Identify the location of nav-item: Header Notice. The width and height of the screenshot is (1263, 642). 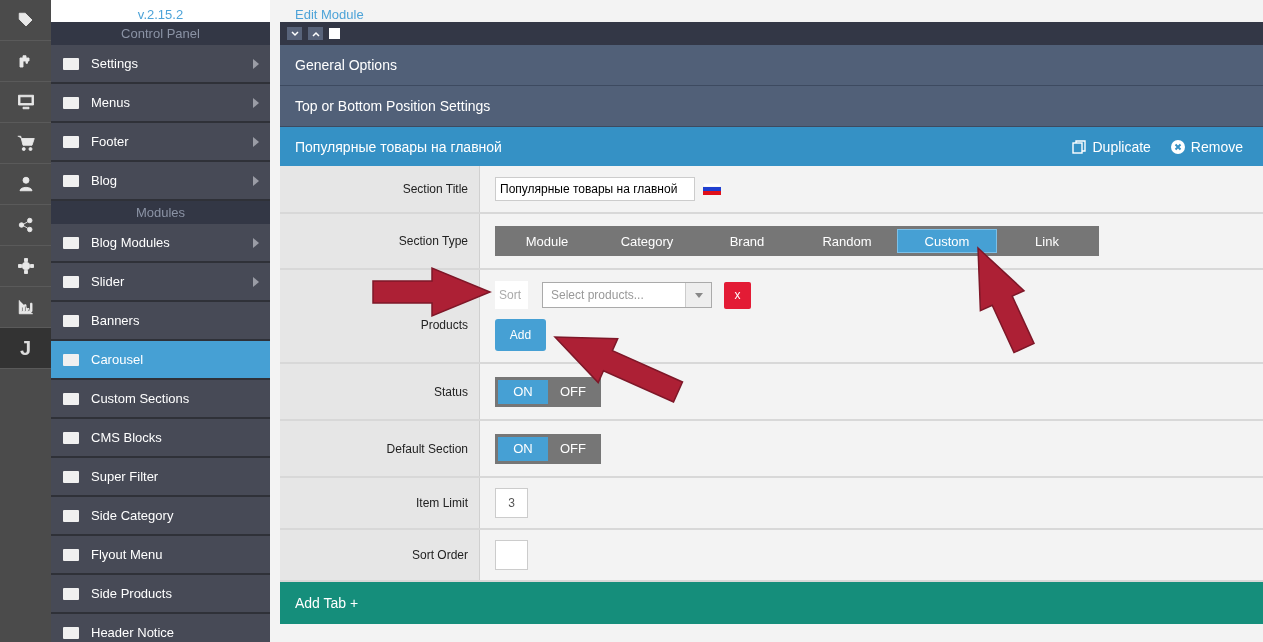
(160, 628).